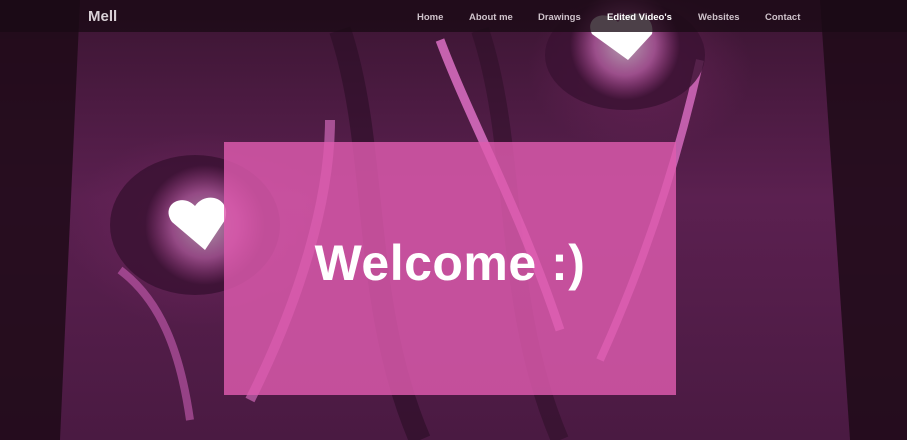 This screenshot has height=440, width=907. I want to click on nav-websites: Websites, so click(719, 17).